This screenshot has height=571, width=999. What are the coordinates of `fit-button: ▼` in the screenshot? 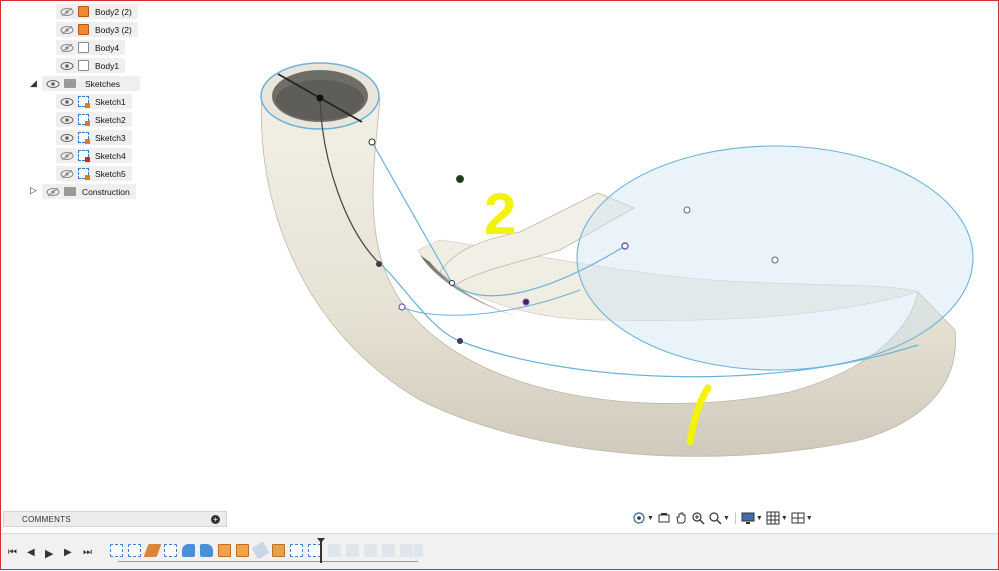 It's located at (719, 518).